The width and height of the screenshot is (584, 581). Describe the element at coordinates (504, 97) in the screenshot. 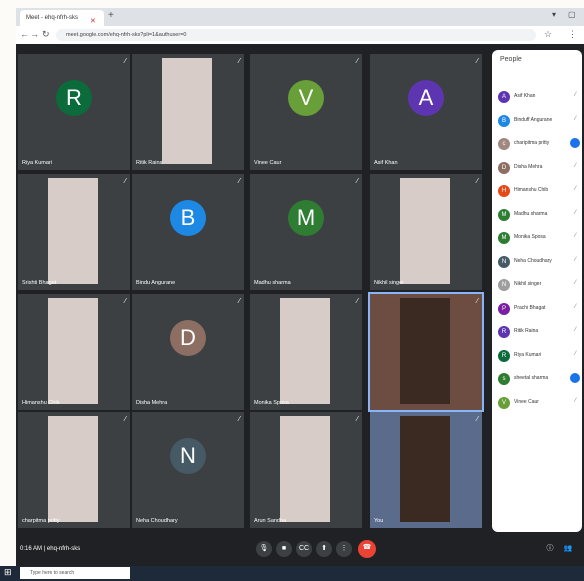

I see `participant-avatar: A` at that location.